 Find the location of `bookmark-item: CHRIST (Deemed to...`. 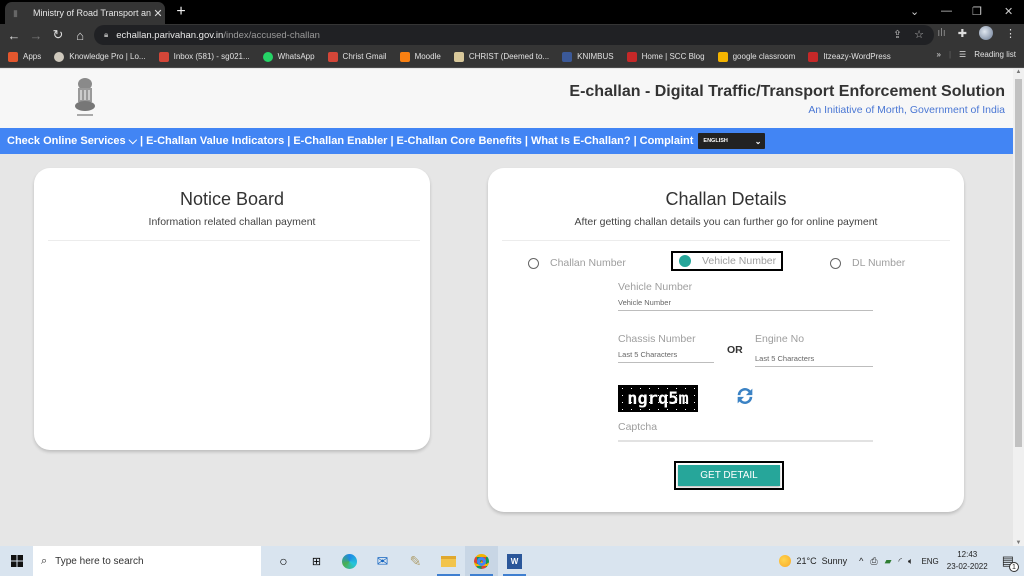

bookmark-item: CHRIST (Deemed to... is located at coordinates (501, 56).